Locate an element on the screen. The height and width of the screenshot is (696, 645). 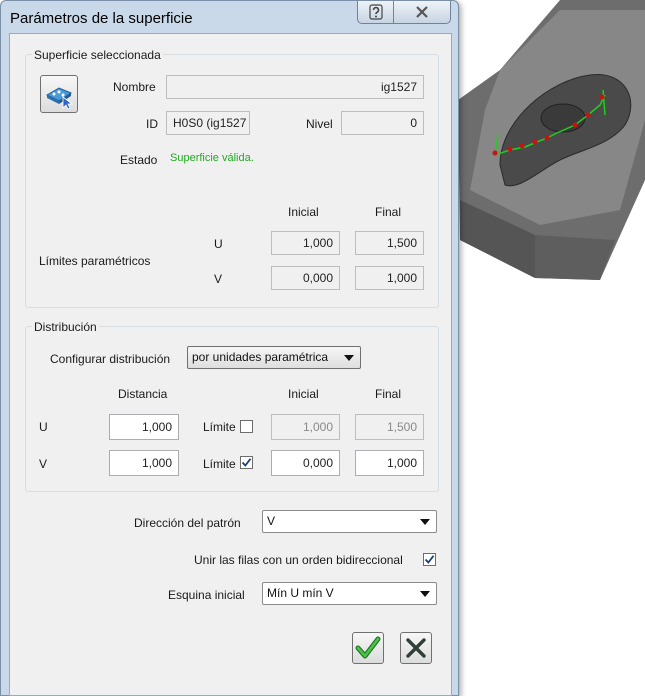
select-surface-button is located at coordinates (59, 94).